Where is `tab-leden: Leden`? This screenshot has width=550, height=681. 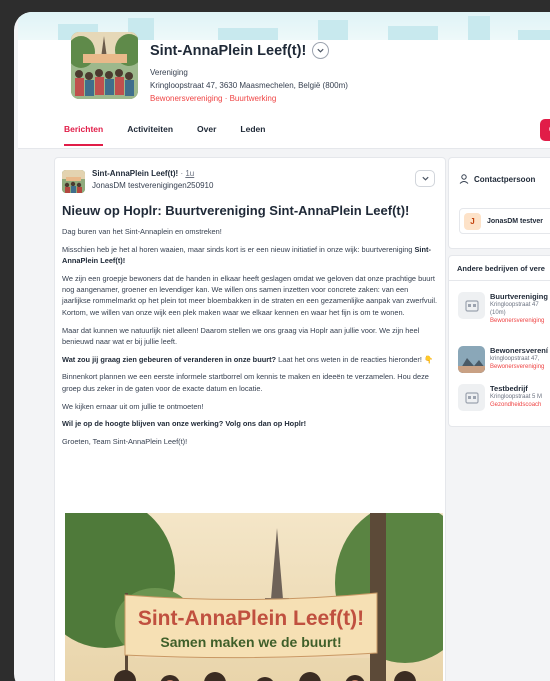 tab-leden: Leden is located at coordinates (252, 135).